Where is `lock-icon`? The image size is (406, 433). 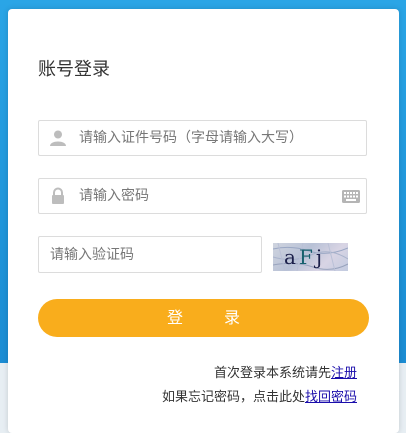 lock-icon is located at coordinates (58, 195).